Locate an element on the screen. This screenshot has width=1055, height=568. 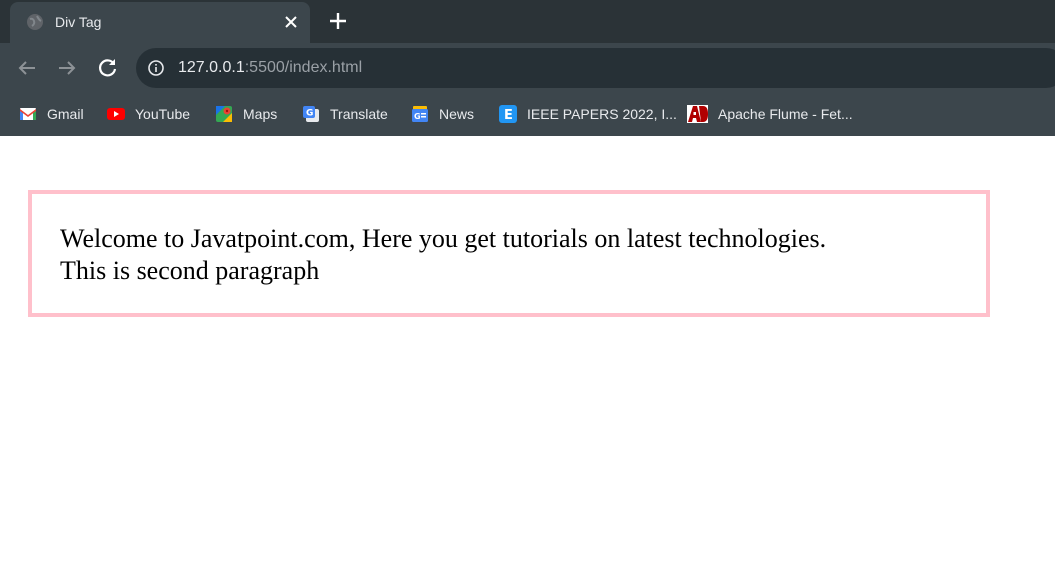
e-badge-icon: E is located at coordinates (508, 114).